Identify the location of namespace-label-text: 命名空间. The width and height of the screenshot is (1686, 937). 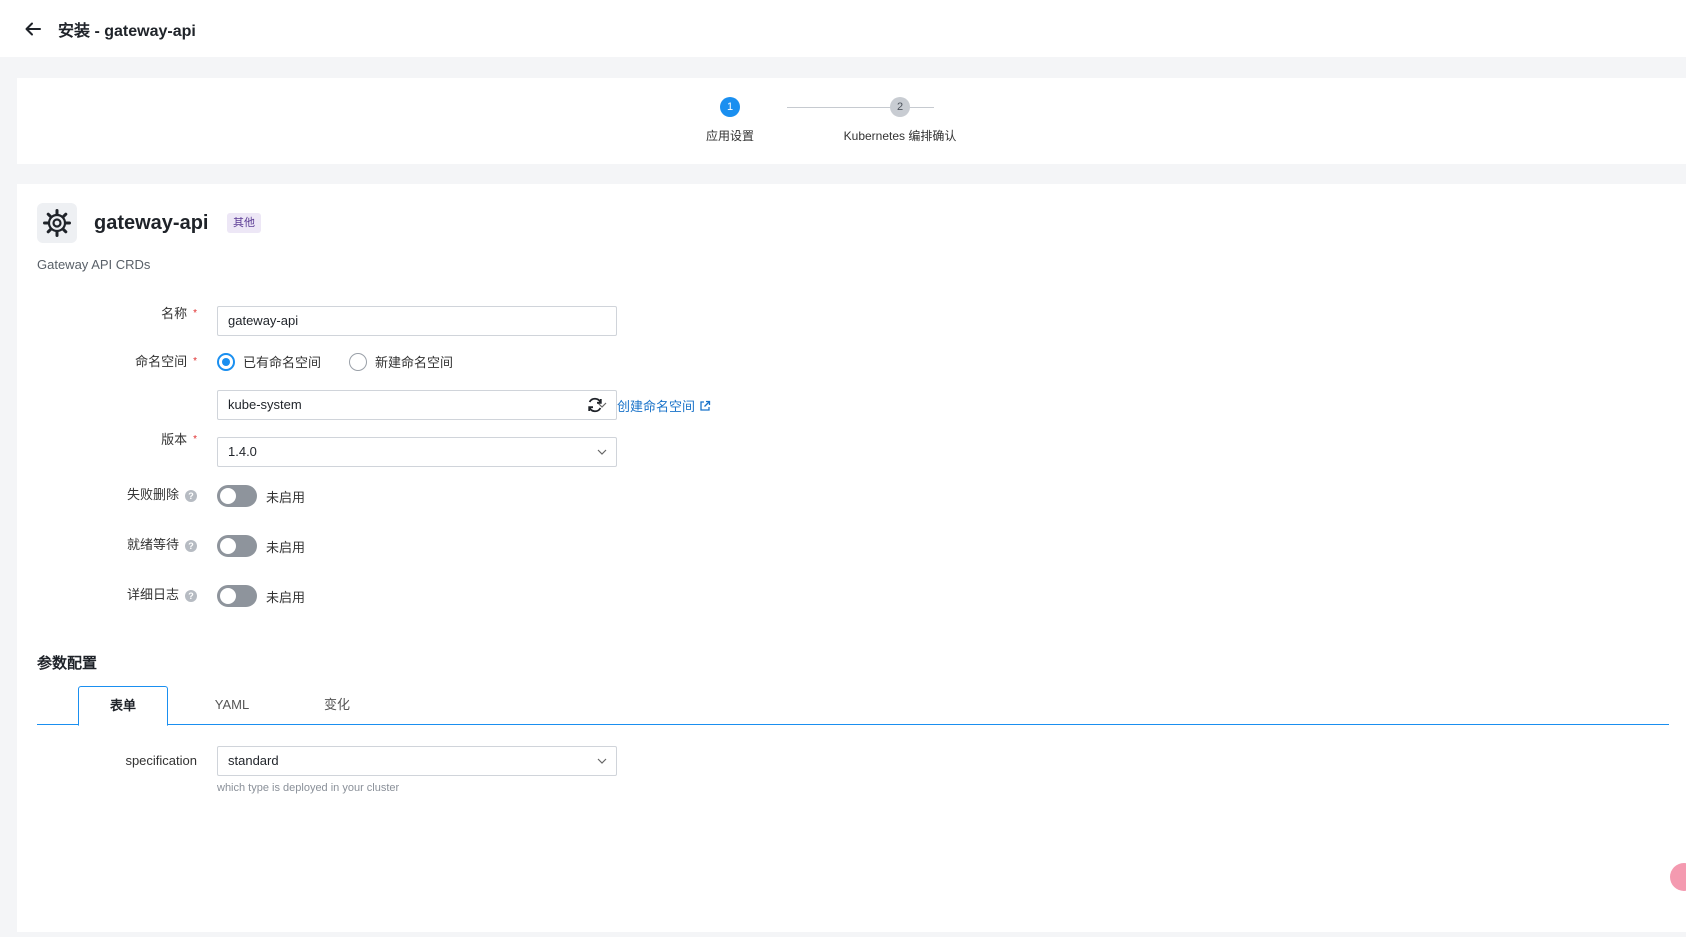
(161, 361).